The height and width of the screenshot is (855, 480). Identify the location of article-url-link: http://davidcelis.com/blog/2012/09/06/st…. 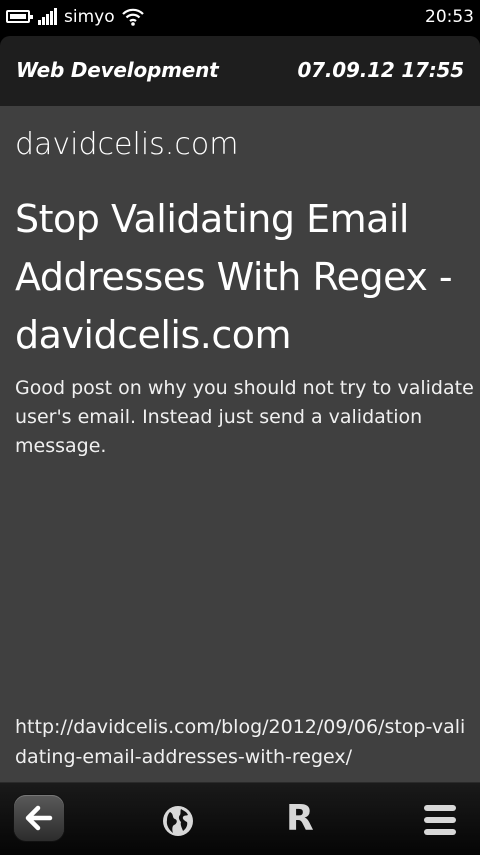
(245, 742).